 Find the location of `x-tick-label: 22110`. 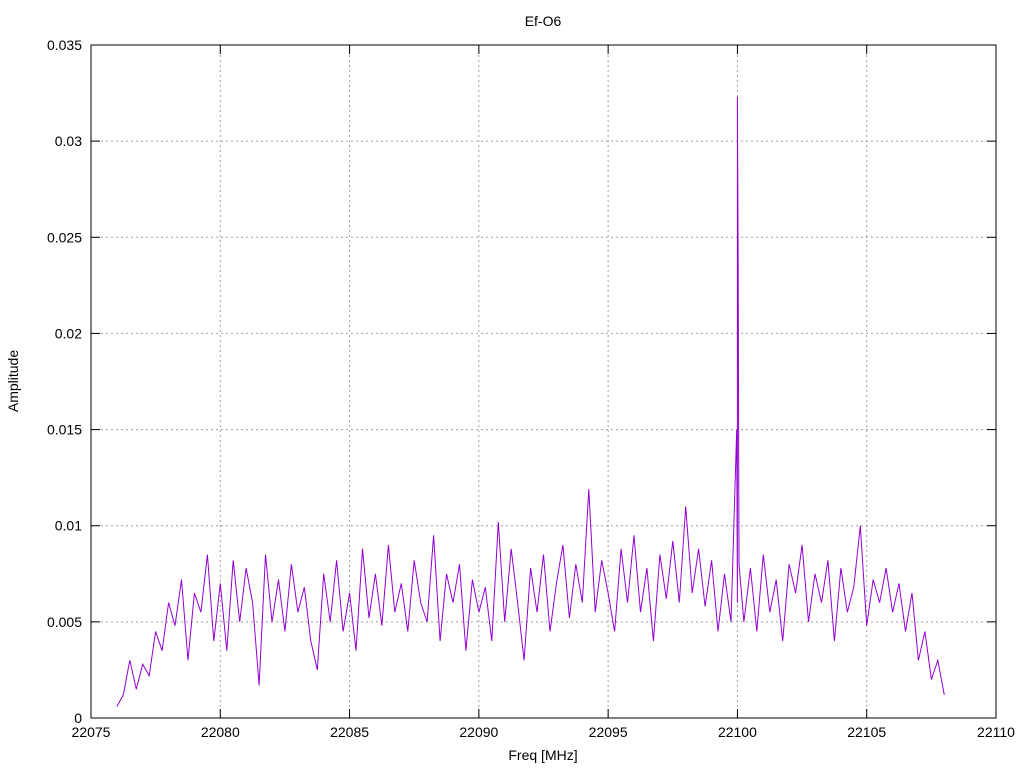

x-tick-label: 22110 is located at coordinates (996, 732).